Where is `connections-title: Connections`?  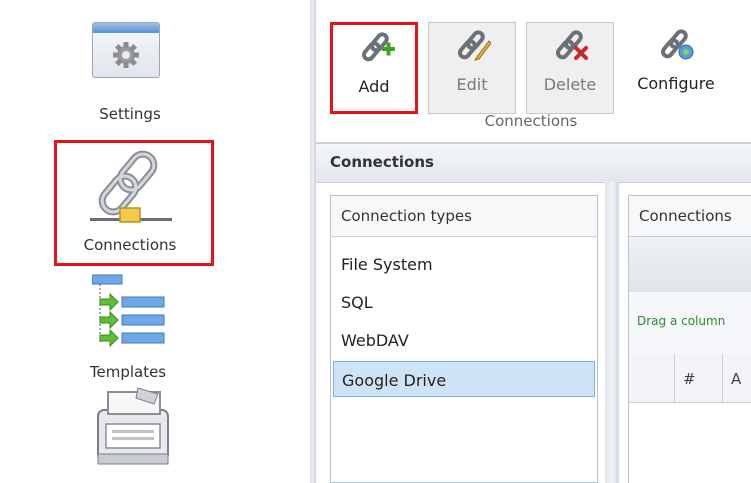
connections-title: Connections is located at coordinates (685, 216).